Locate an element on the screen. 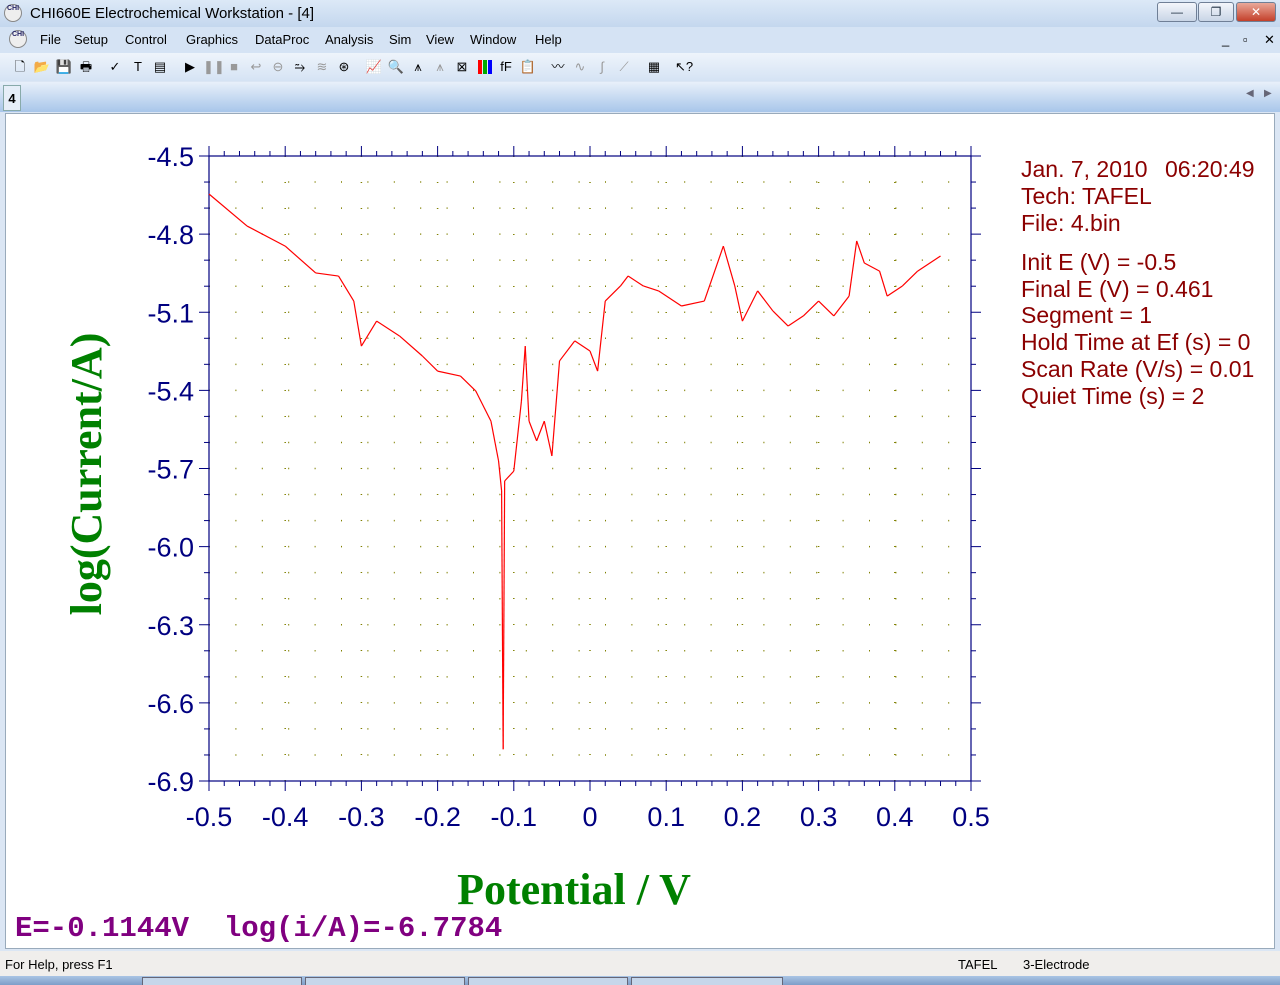 The width and height of the screenshot is (1280, 985). run-icon: ▶ is located at coordinates (190, 67).